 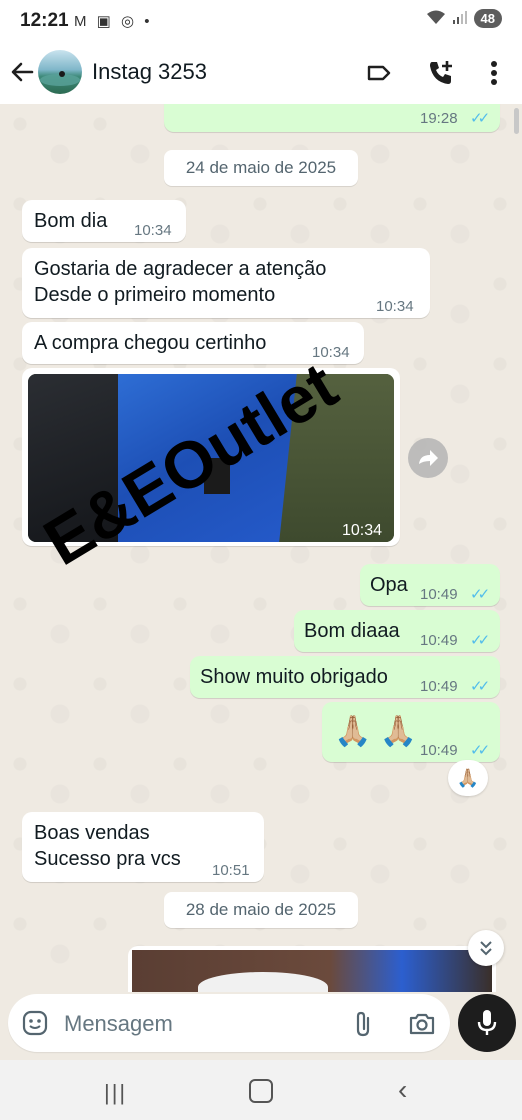 What do you see at coordinates (428, 458) in the screenshot?
I see `forward-icon` at bounding box center [428, 458].